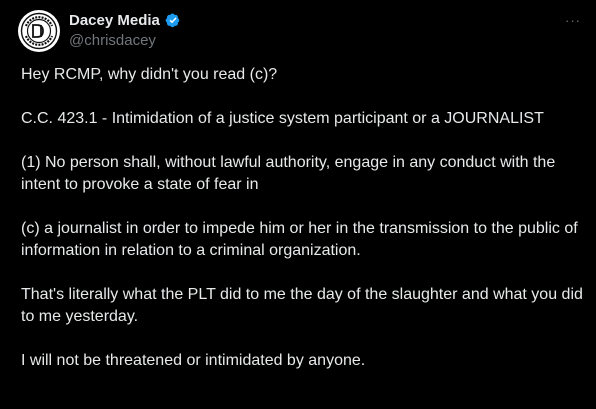 This screenshot has width=596, height=409. I want to click on verified-badge-icon, so click(173, 20).